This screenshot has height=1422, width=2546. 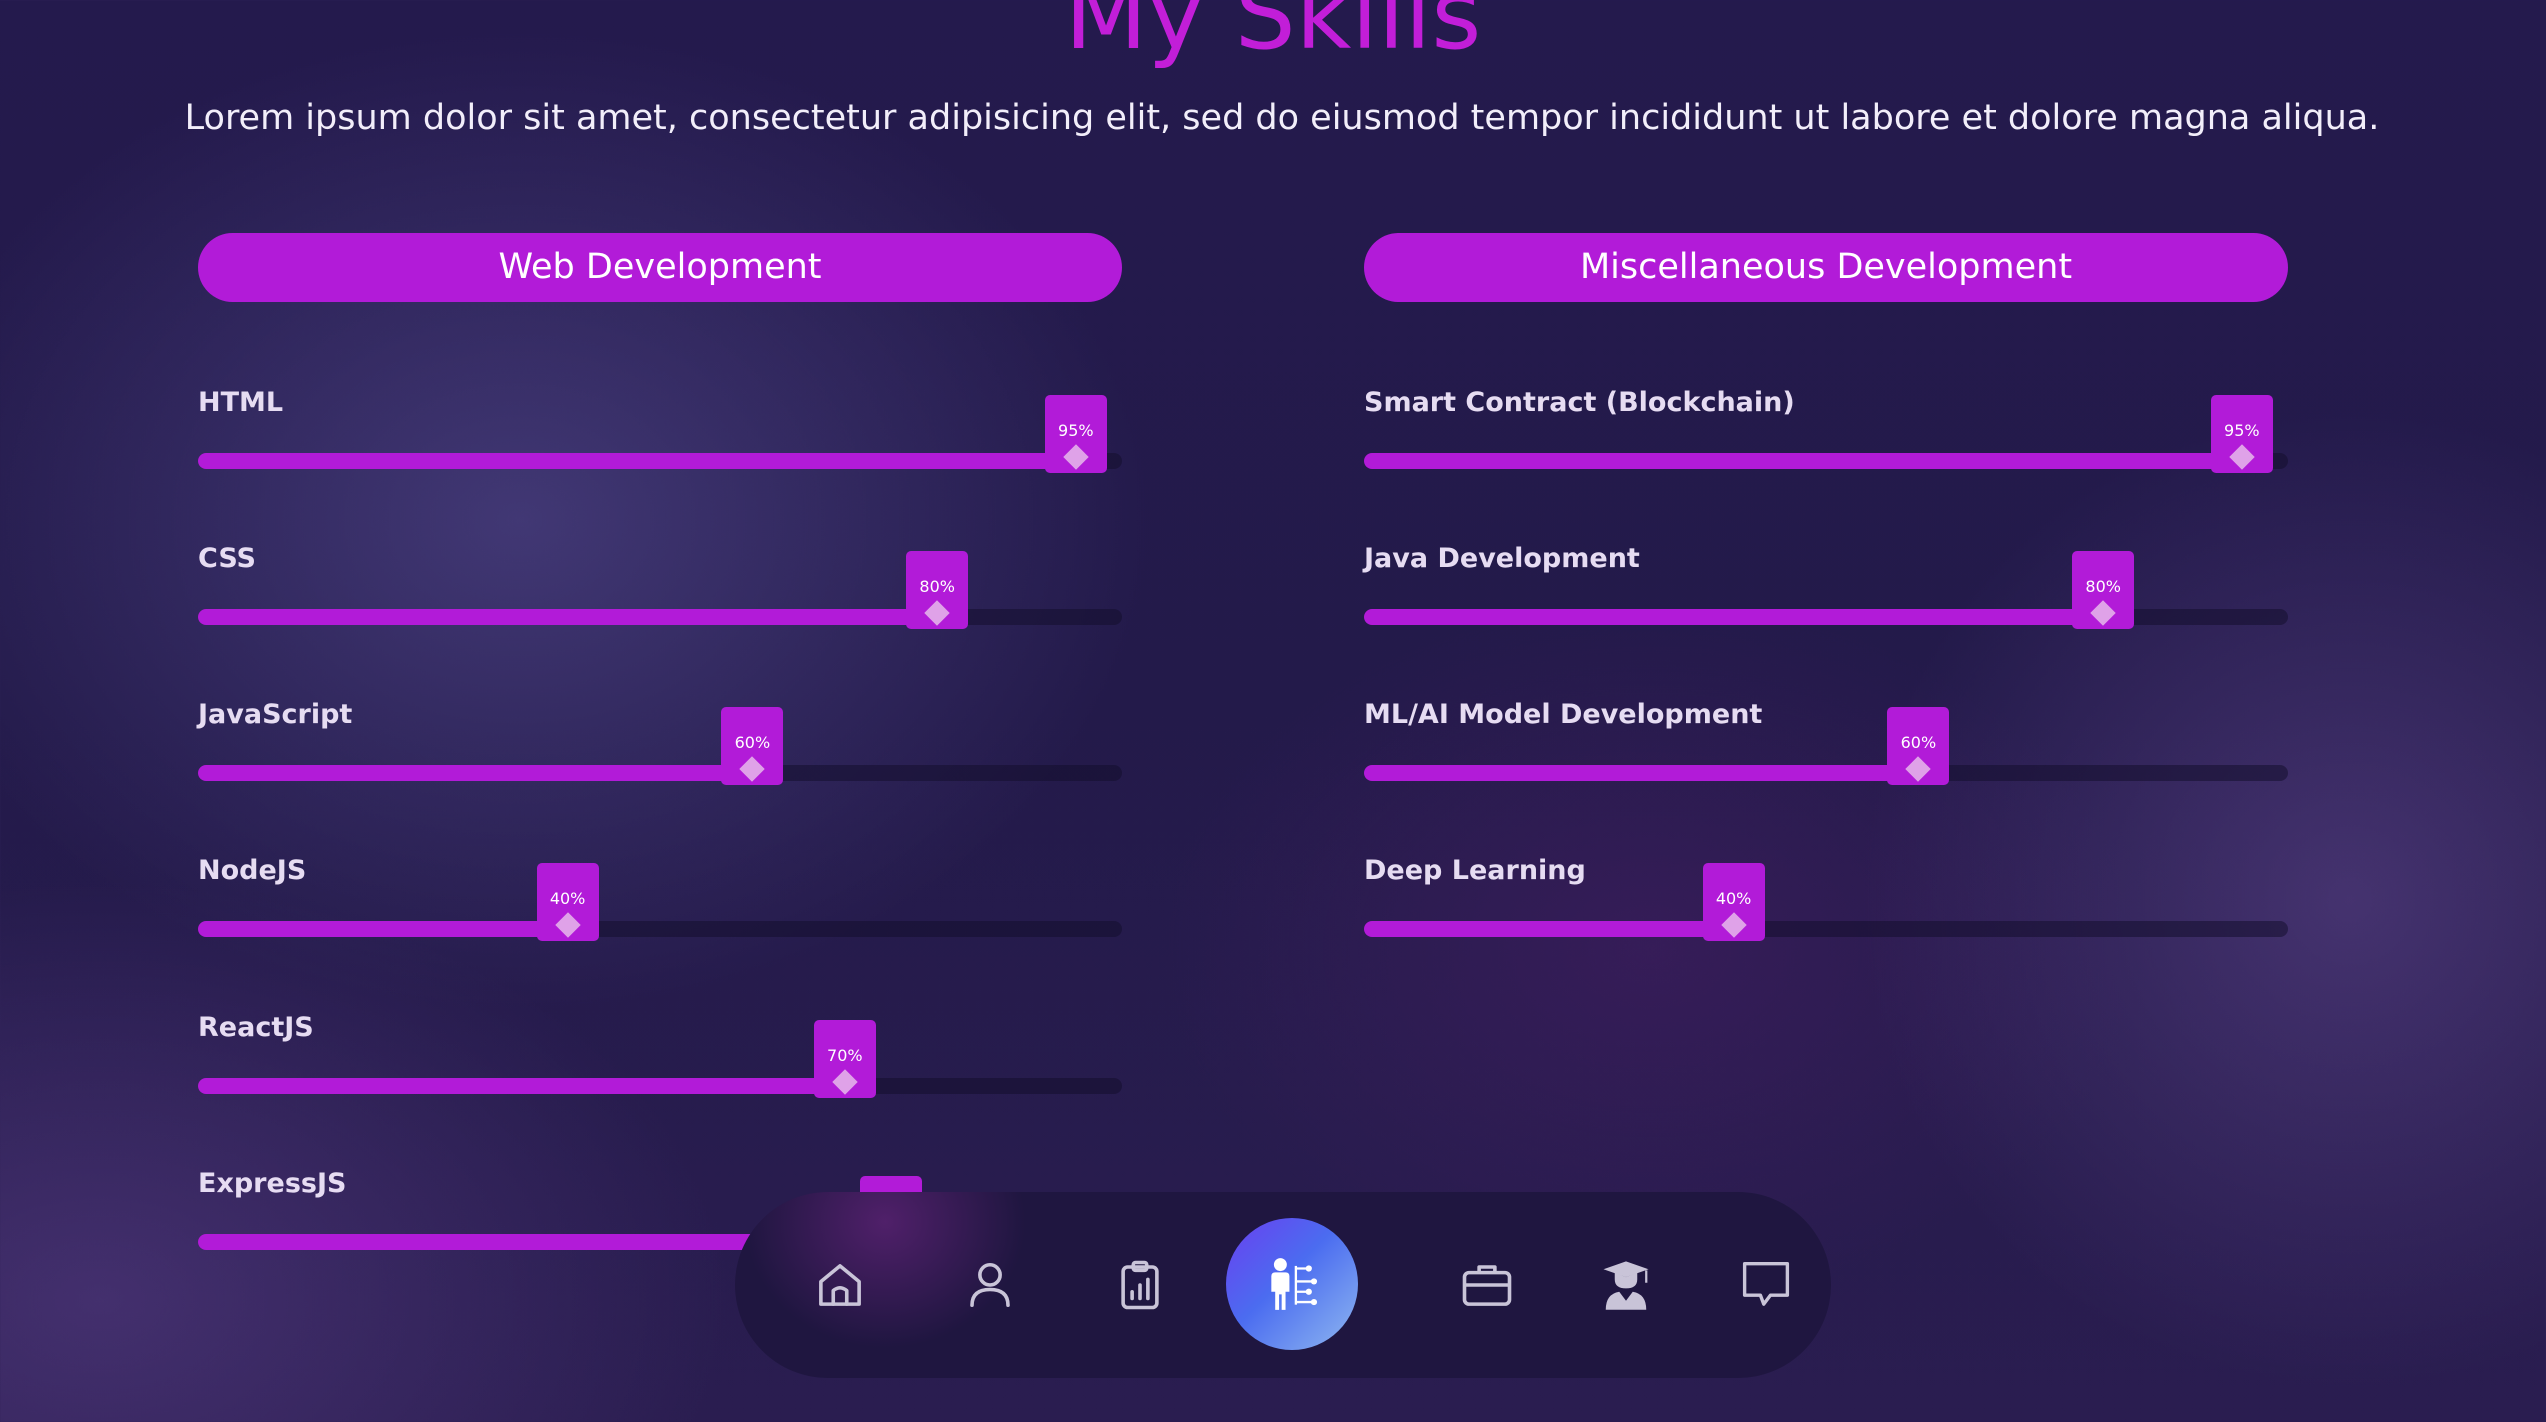 I want to click on graduate-icon, so click(x=1626, y=1285).